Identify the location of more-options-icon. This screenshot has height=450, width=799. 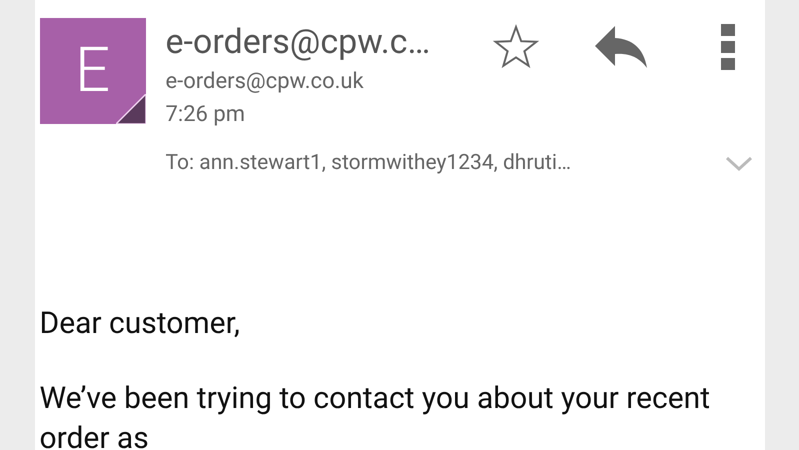
(727, 47).